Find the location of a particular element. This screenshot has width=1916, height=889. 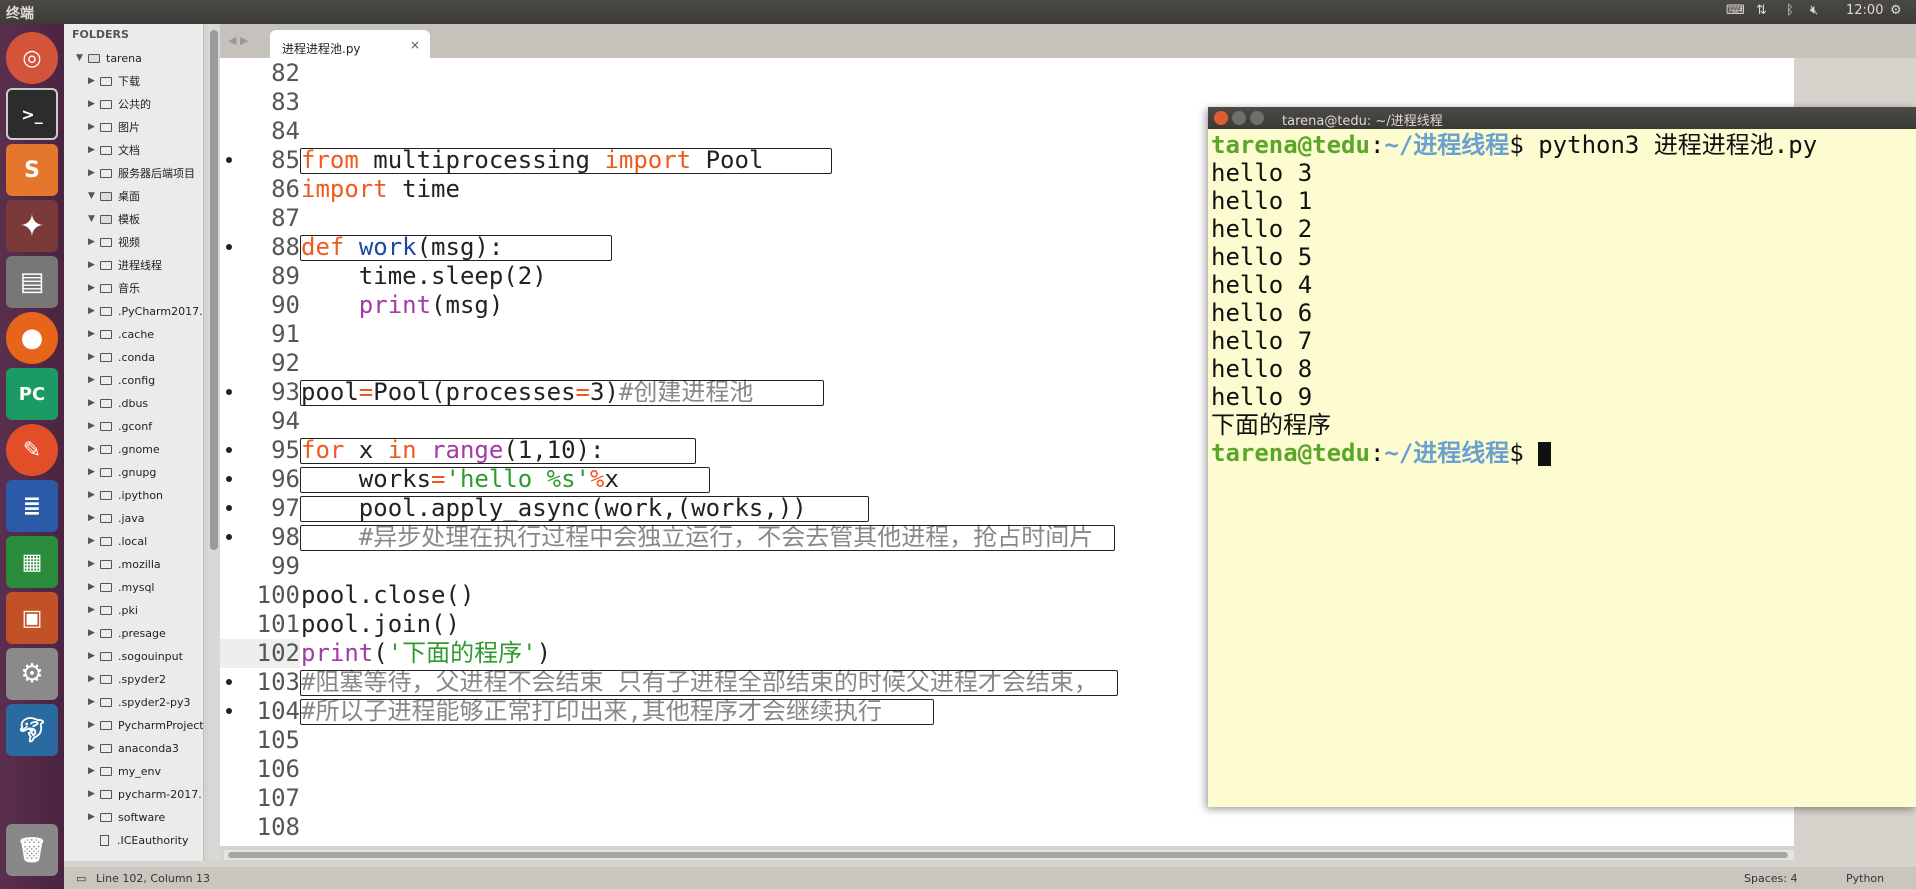

sidebar-item: ▶ .gnome is located at coordinates (124, 449).